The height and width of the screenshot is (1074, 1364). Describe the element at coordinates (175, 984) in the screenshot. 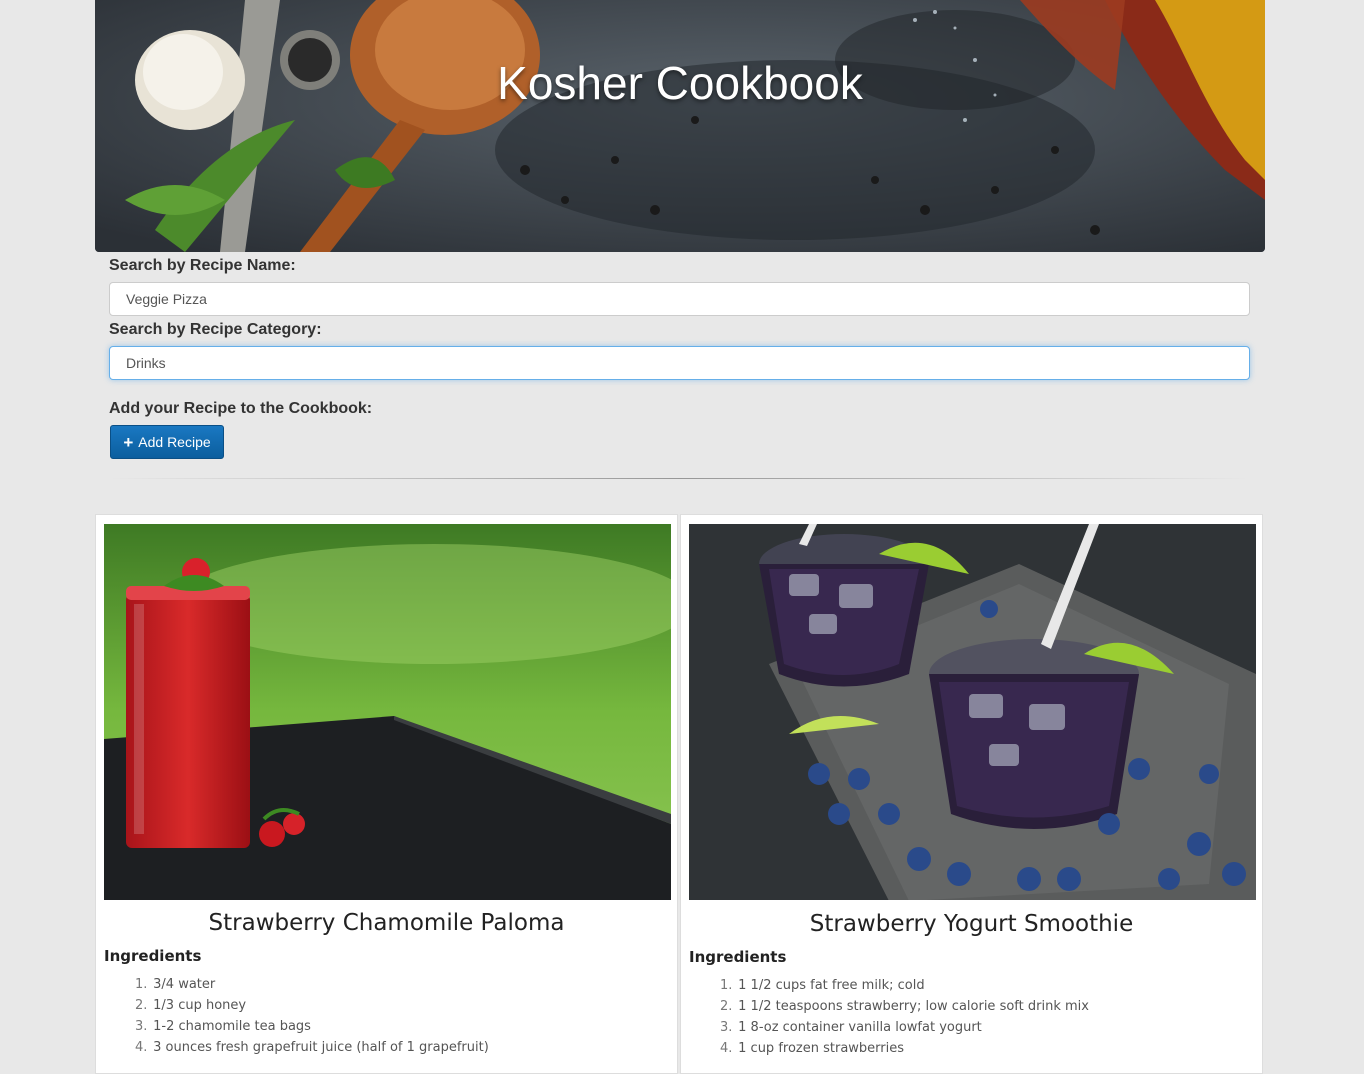

I see `ingredient-item: 1. 3/4 water` at that location.